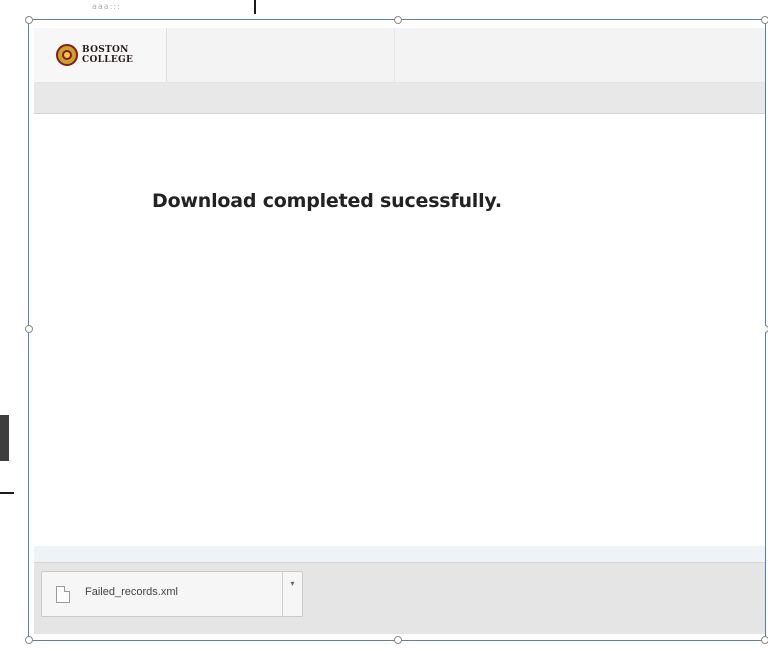  I want to click on download-status-message: Download completed sucessfully., so click(327, 201).